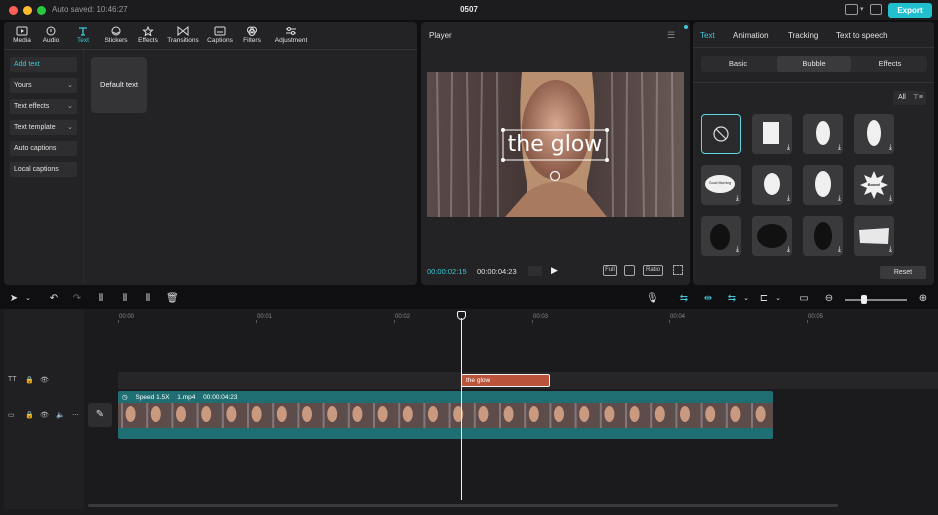  Describe the element at coordinates (874, 185) in the screenshot. I see `bubble-option: Boom! ⤓` at that location.